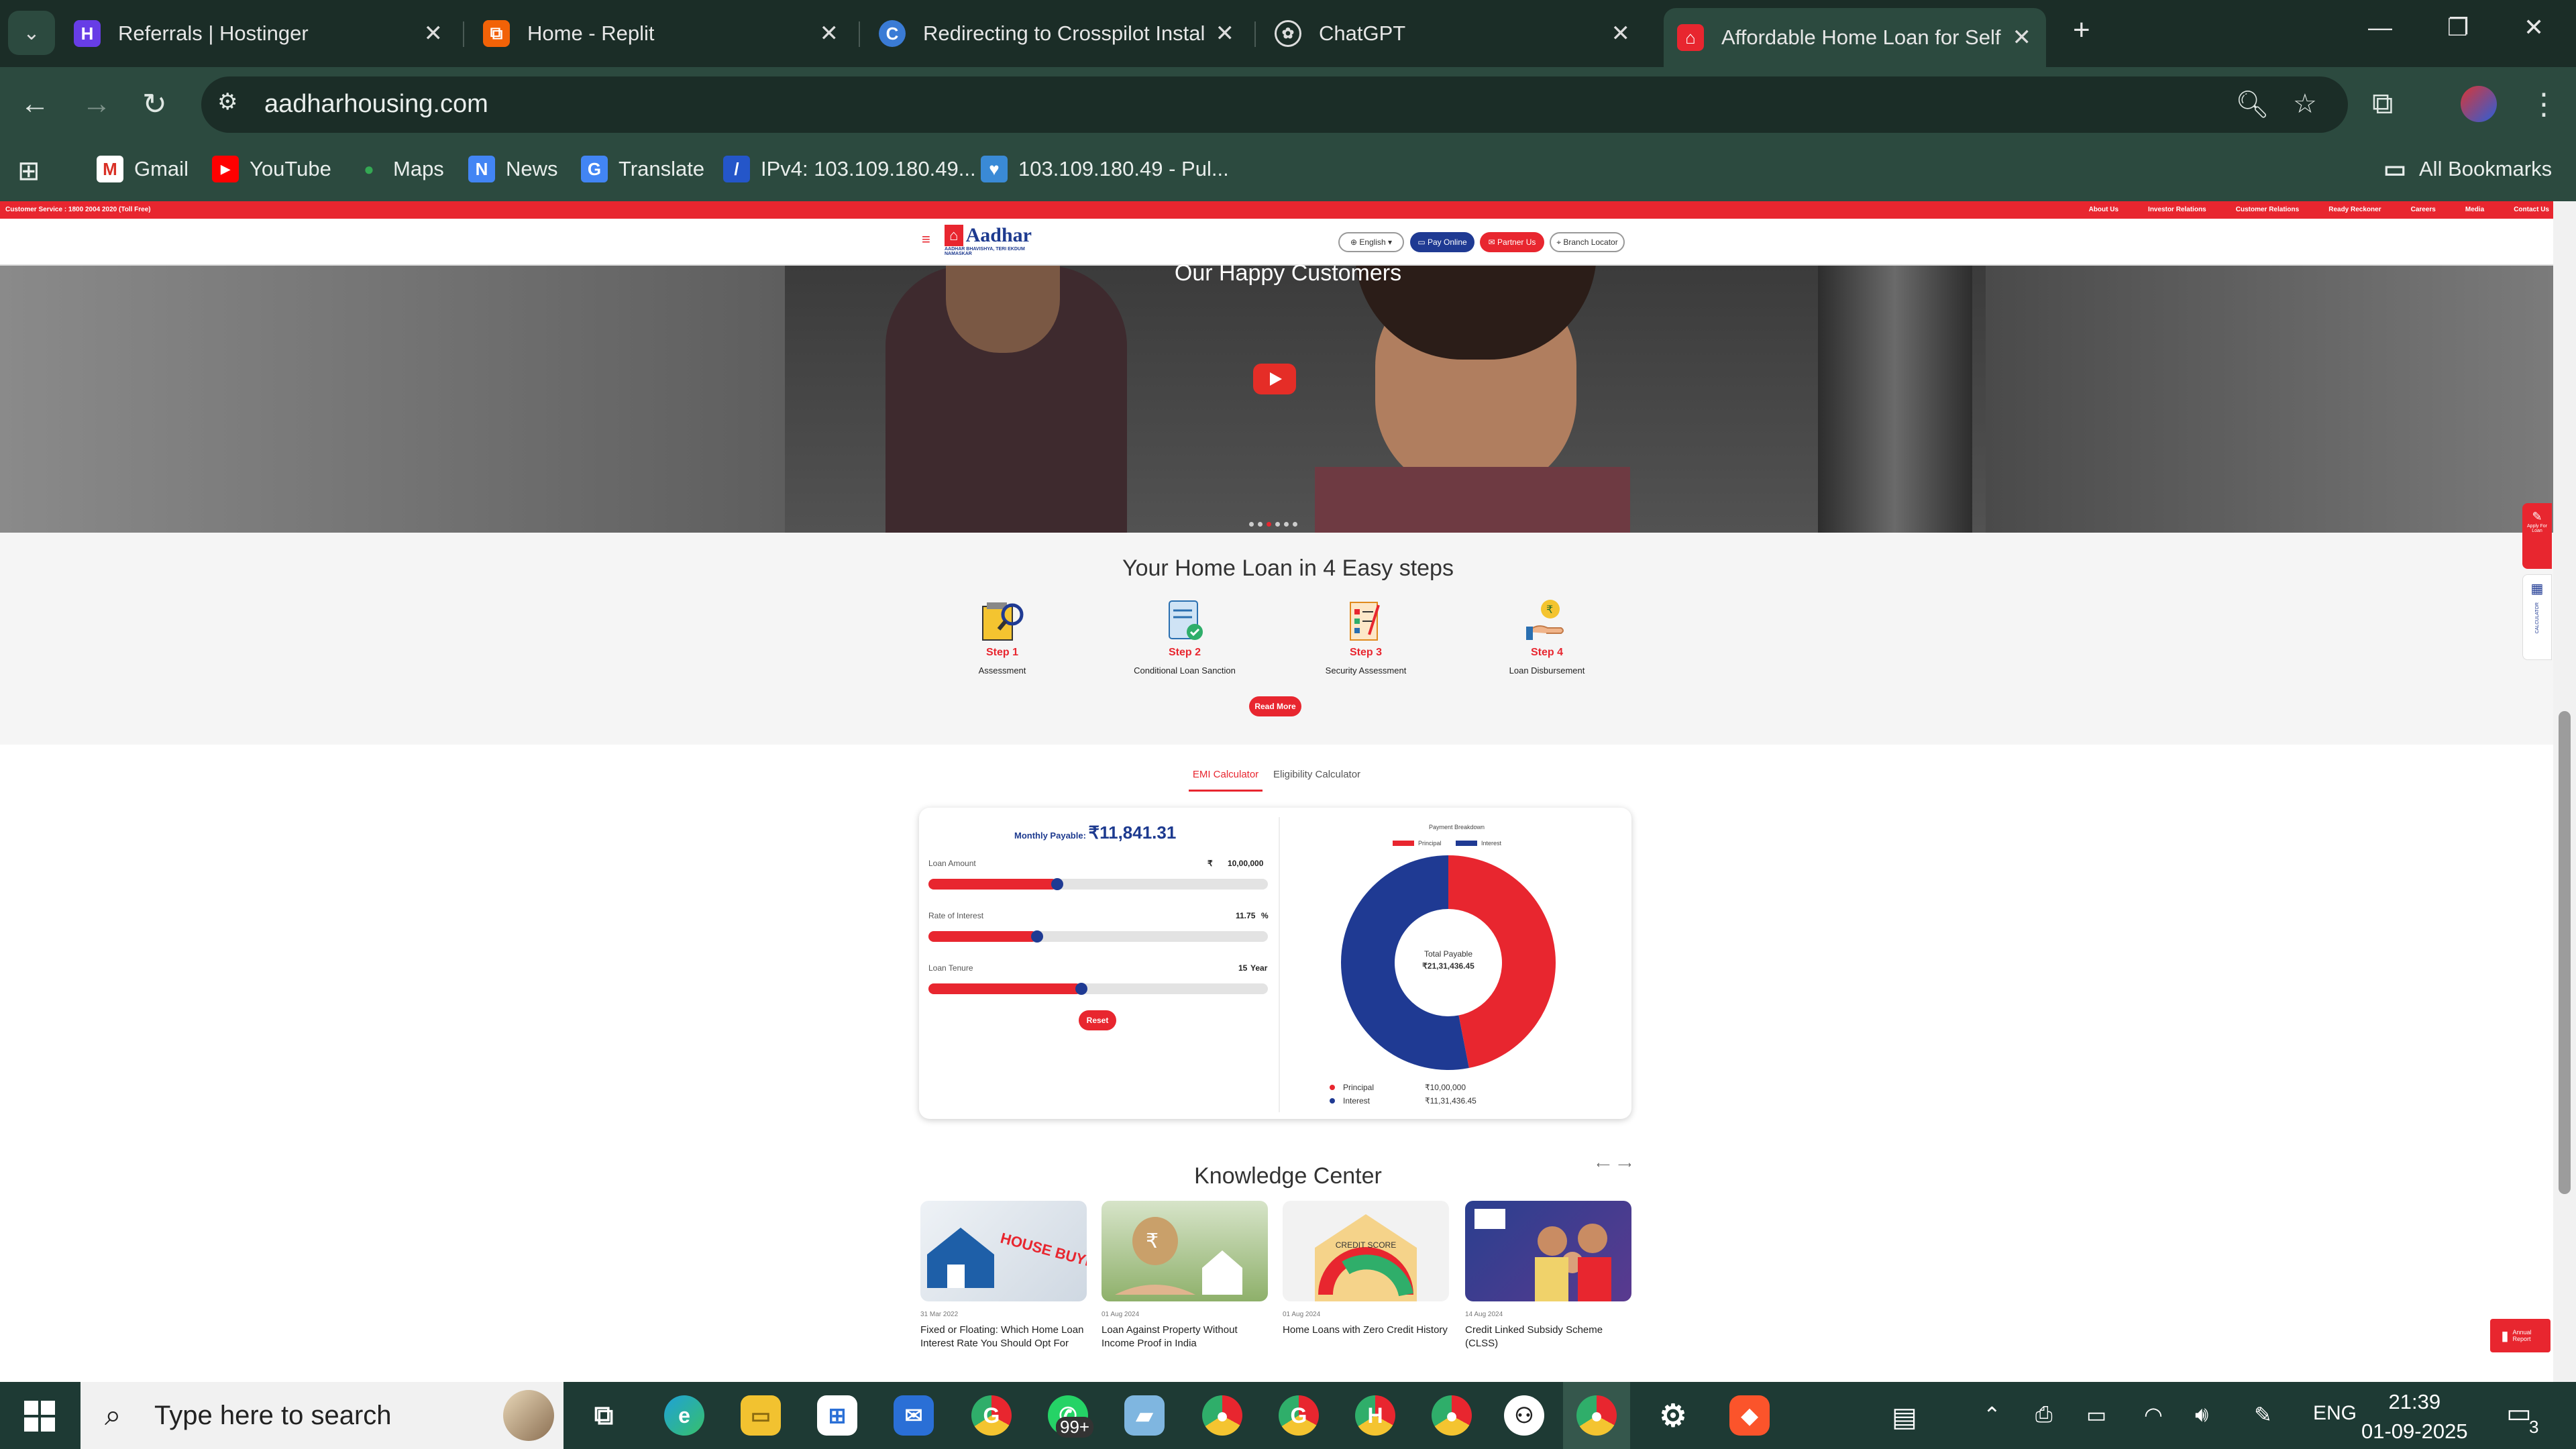 Image resolution: width=2576 pixels, height=1449 pixels. Describe the element at coordinates (2565, 952) in the screenshot. I see `scrollbar-thumb` at that location.